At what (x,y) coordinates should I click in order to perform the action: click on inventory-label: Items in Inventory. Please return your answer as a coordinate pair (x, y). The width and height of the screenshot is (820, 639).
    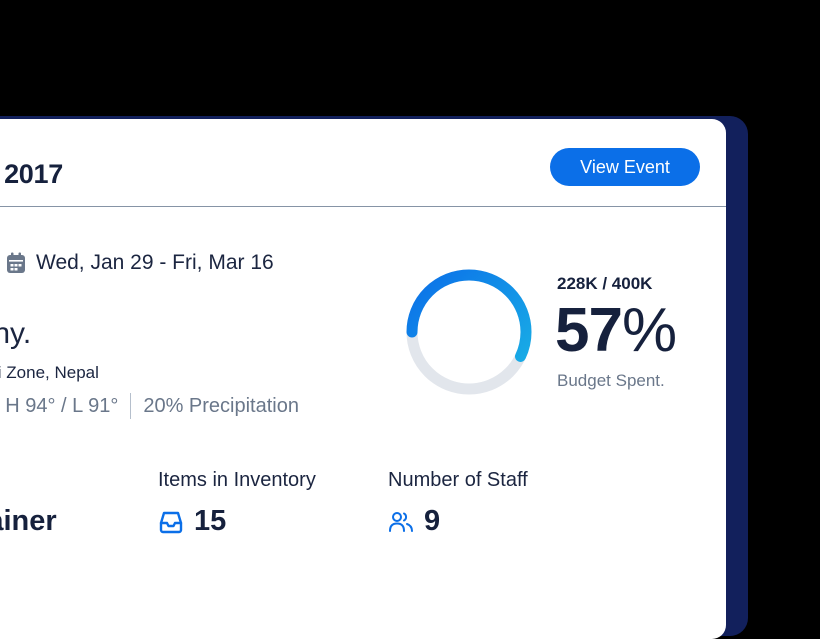
    Looking at the image, I should click on (237, 480).